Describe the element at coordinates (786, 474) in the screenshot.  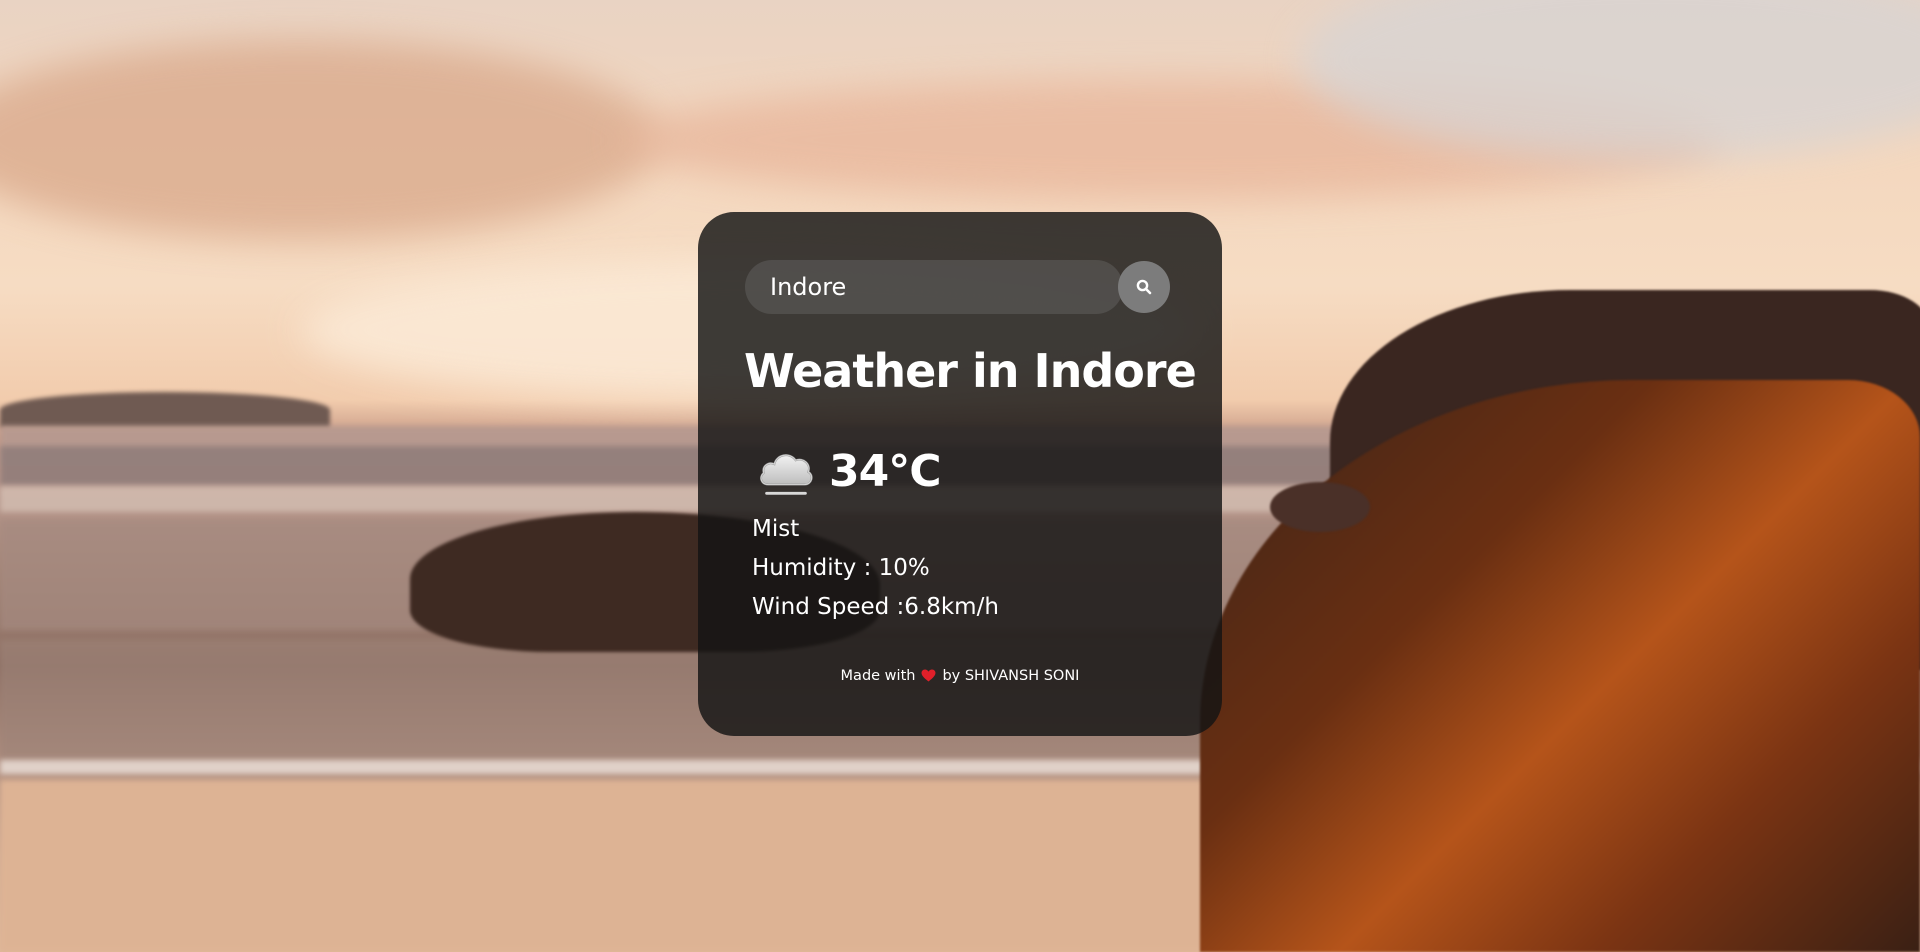
I see `cloud-icon` at that location.